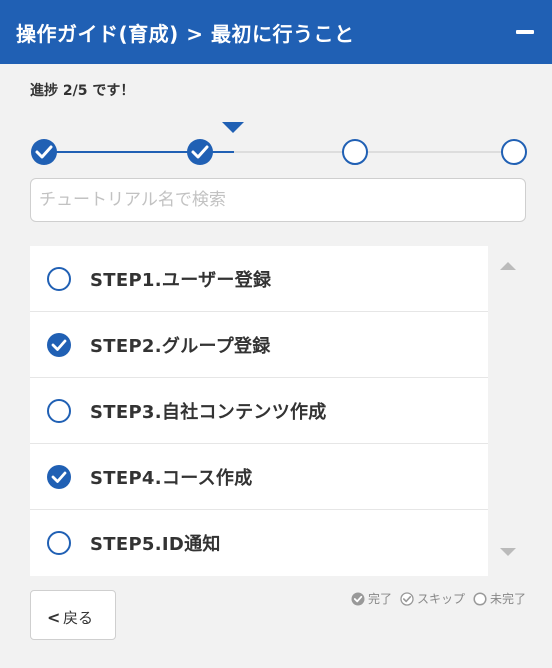  What do you see at coordinates (171, 478) in the screenshot?
I see `step-label: STEP4.コース作成` at bounding box center [171, 478].